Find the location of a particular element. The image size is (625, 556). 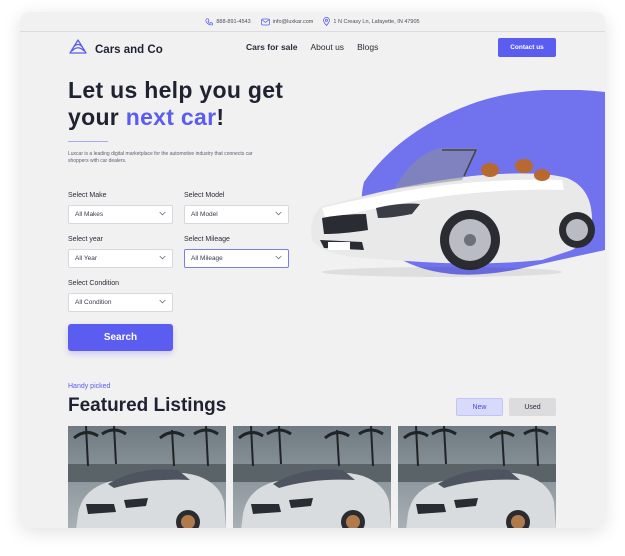

hero-title-suffix: ! is located at coordinates (220, 117).